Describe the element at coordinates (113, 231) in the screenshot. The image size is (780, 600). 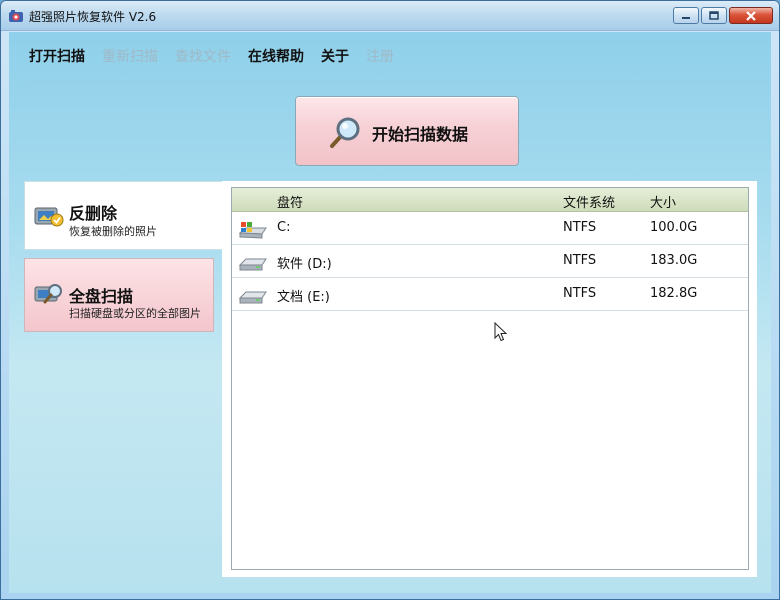
I see `mode-undelete-subtitle: 恢复被删除的照片` at that location.